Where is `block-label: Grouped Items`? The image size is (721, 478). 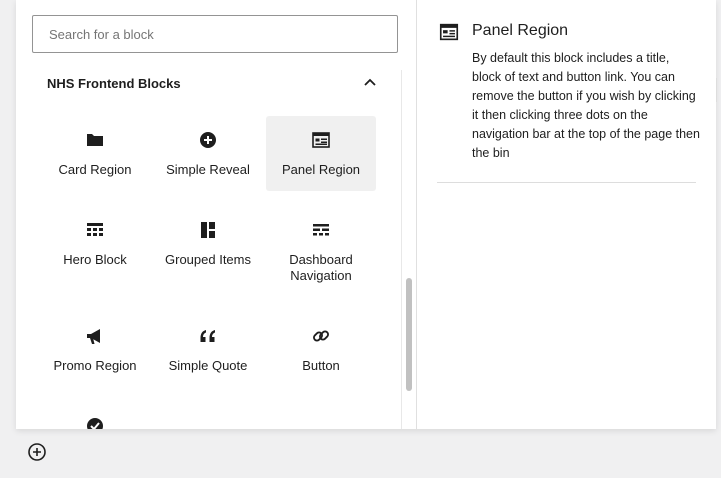
block-label: Grouped Items is located at coordinates (208, 259).